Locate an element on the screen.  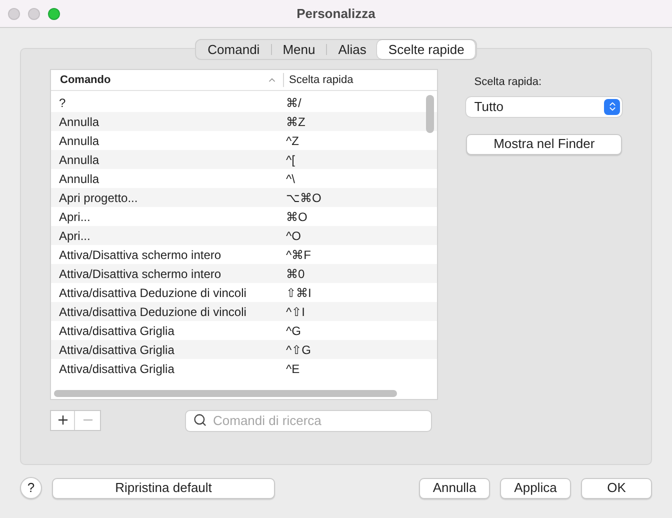
table-row: Apri progetto... ⌥⌘O is located at coordinates (244, 197).